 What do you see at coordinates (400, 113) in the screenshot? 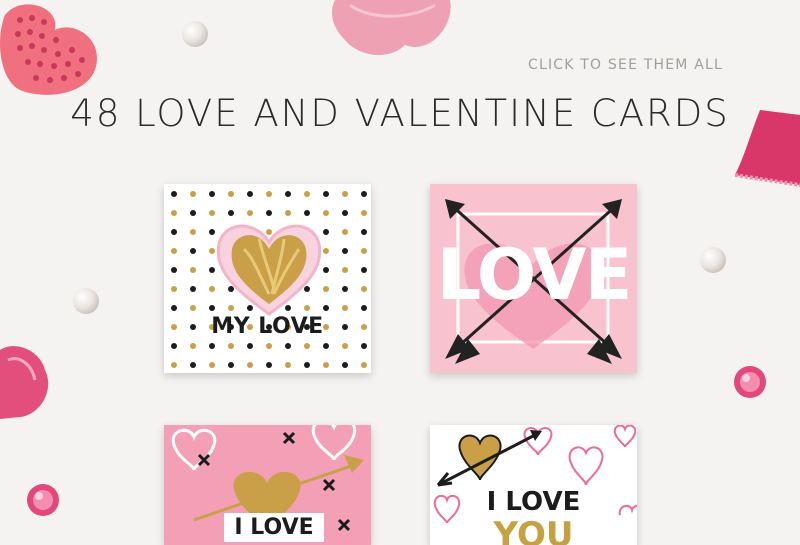
I see `page-title: 48 LOVE AND VALENTINE CARDS` at bounding box center [400, 113].